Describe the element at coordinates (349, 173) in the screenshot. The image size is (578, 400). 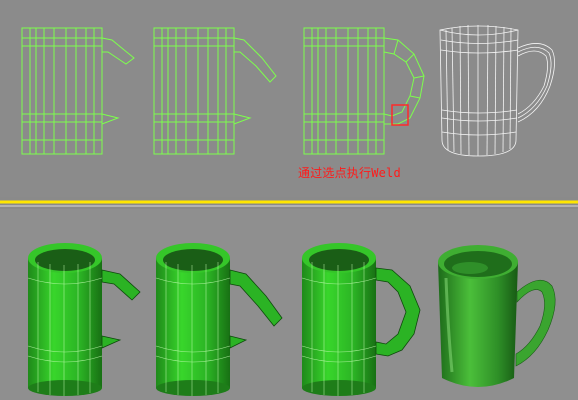
I see `weld-caption: 通过选点执行Weld` at that location.